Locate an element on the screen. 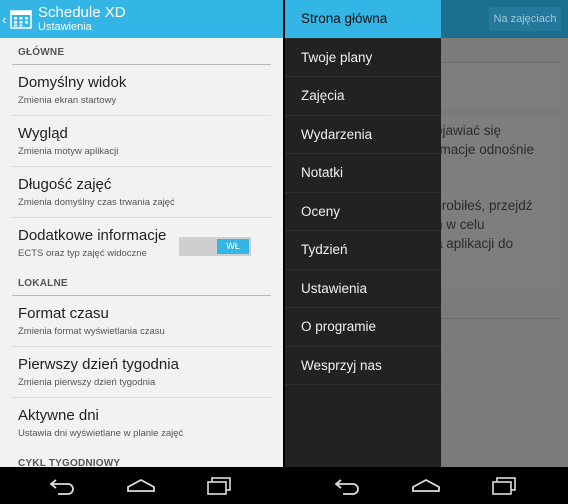 Image resolution: width=568 pixels, height=504 pixels. drawer-item-classes: Zajęcia is located at coordinates (363, 96).